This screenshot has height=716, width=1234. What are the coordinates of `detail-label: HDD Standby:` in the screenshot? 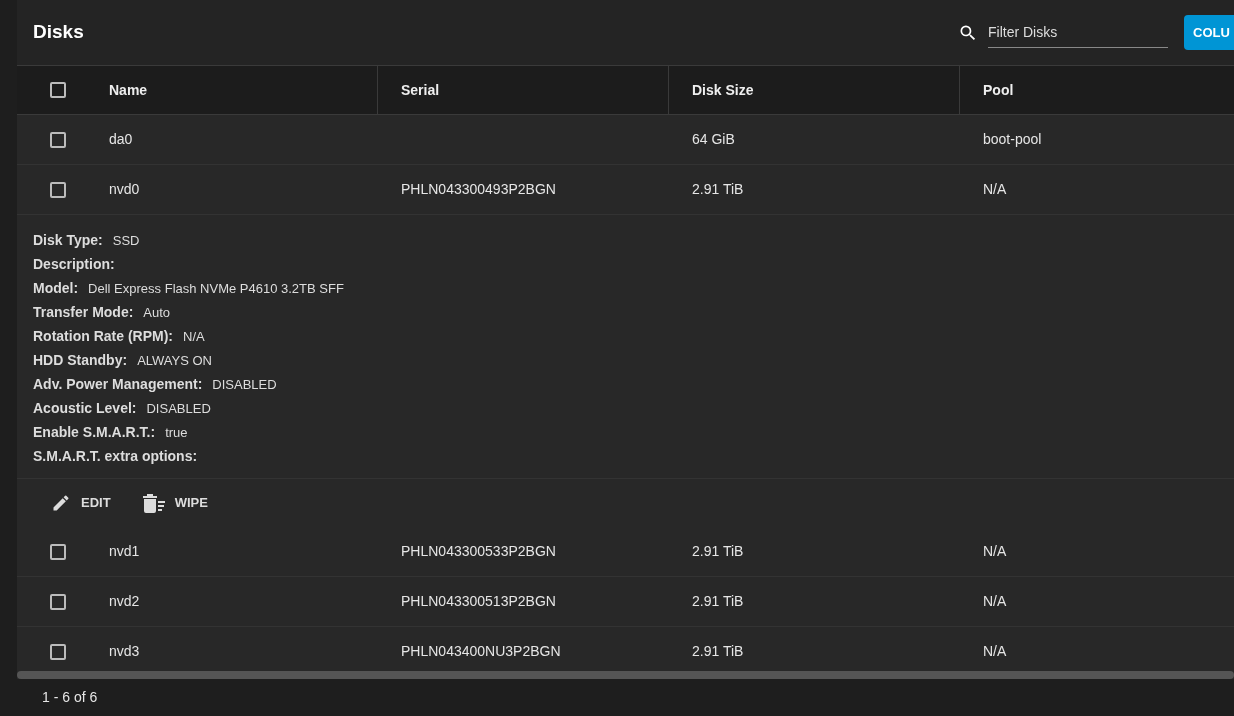 It's located at (80, 360).